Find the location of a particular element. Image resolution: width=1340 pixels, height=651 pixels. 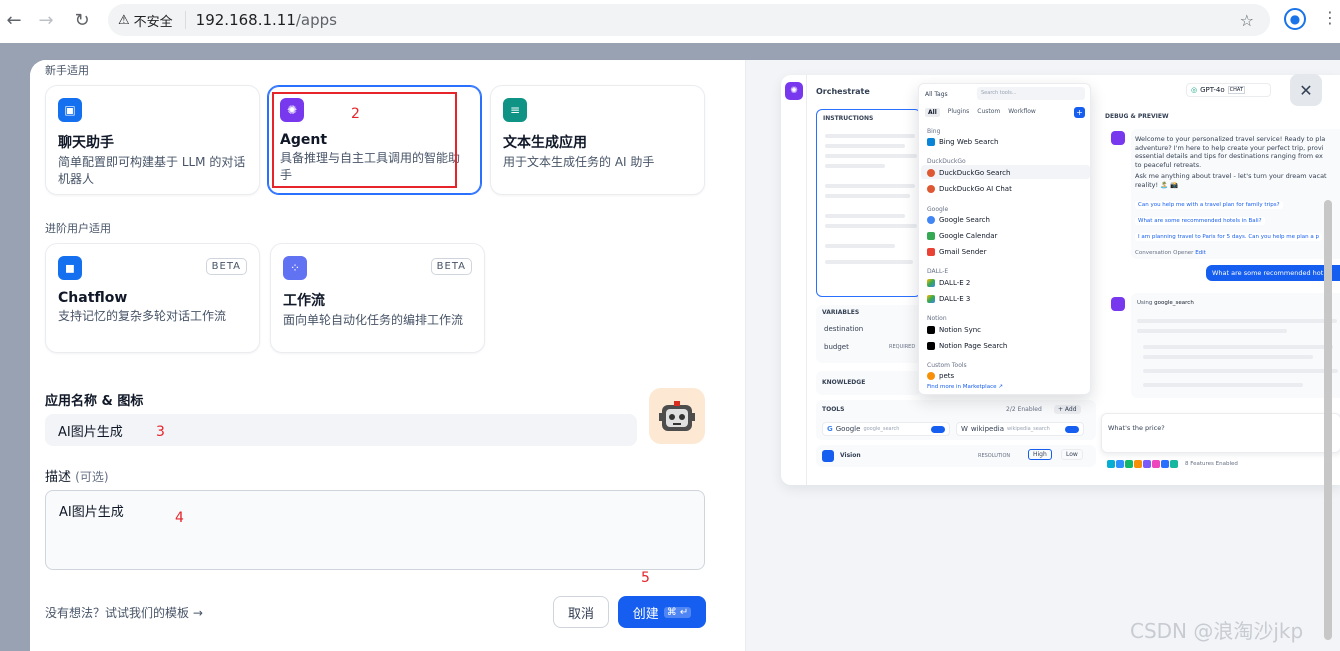

tool-item: DuckDuckGo AI Chat is located at coordinates (969, 189).